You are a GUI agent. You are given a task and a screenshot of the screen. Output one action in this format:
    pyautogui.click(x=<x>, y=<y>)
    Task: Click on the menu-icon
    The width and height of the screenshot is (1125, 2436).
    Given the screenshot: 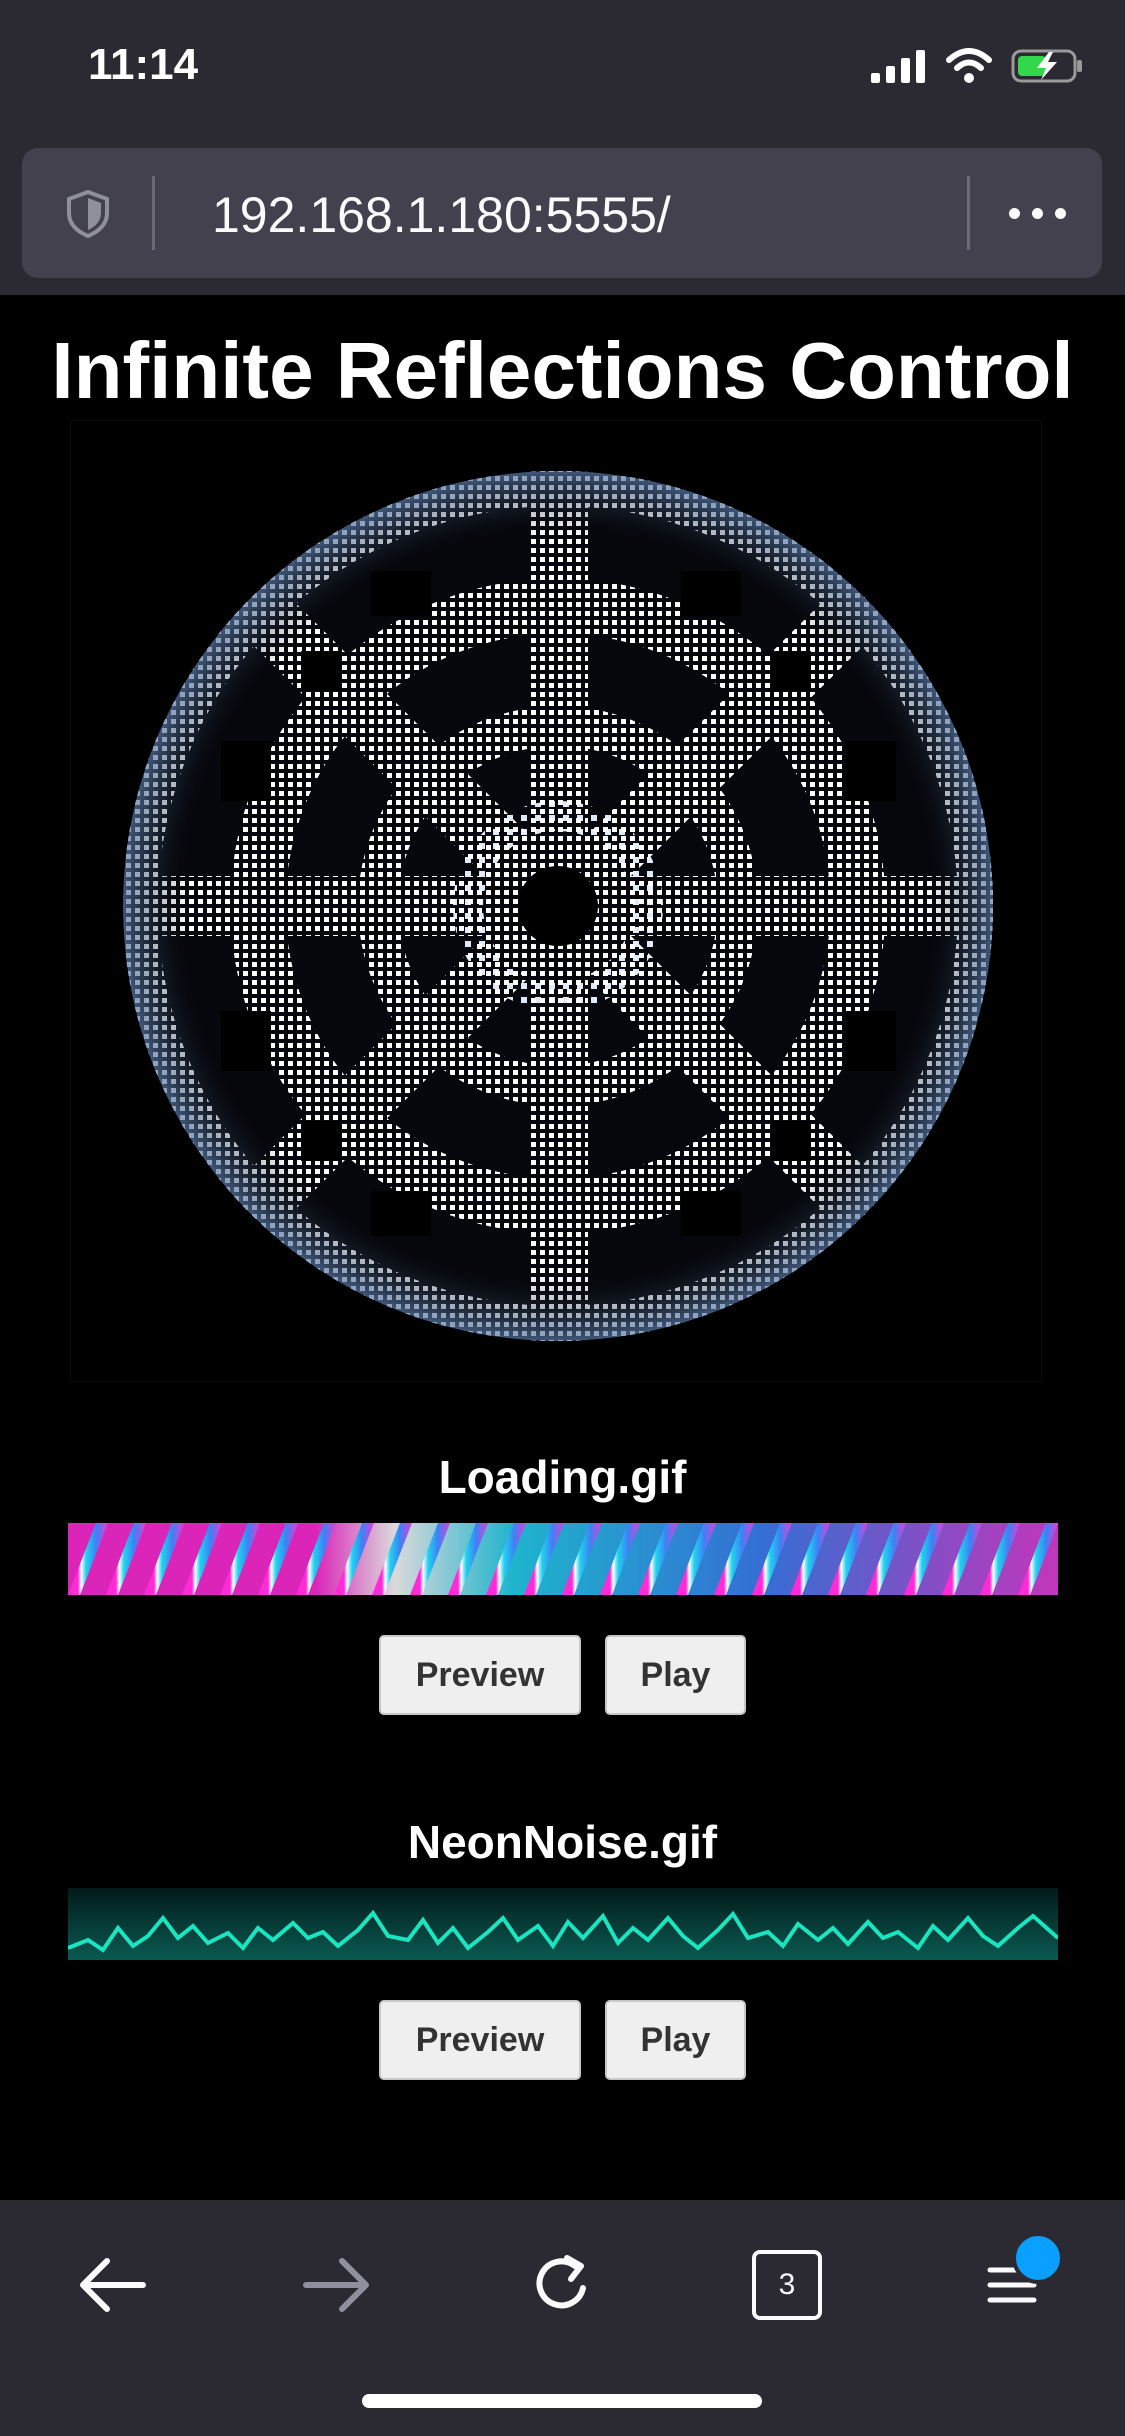 What is the action you would take?
    pyautogui.click(x=1012, y=2285)
    